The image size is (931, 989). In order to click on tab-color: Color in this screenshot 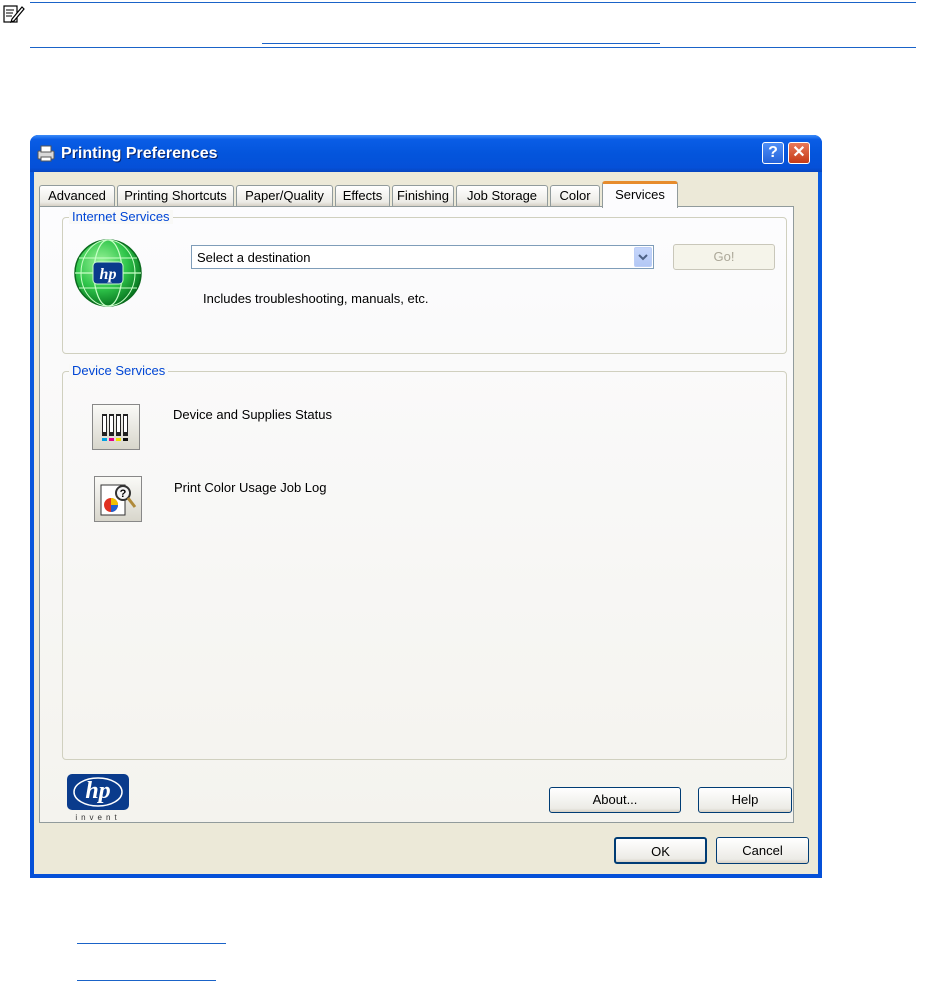, I will do `click(575, 195)`.